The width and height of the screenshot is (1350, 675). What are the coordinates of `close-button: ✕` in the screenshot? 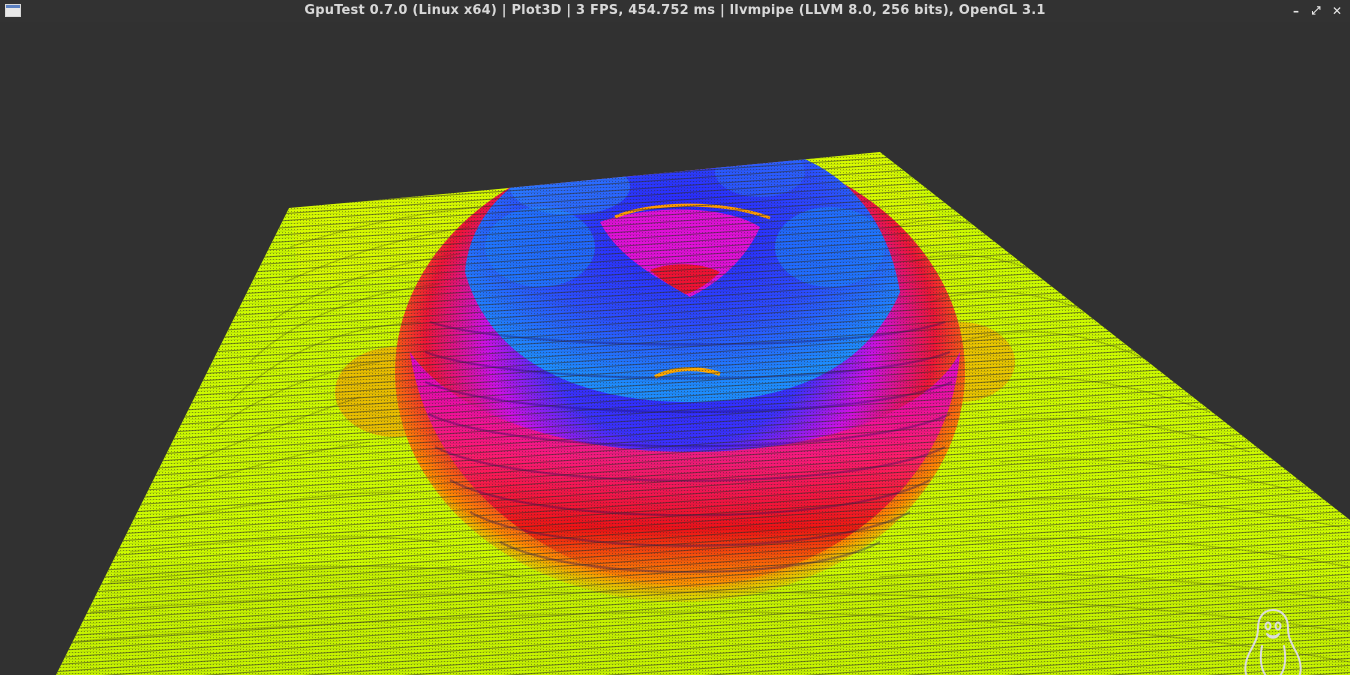 It's located at (1337, 11).